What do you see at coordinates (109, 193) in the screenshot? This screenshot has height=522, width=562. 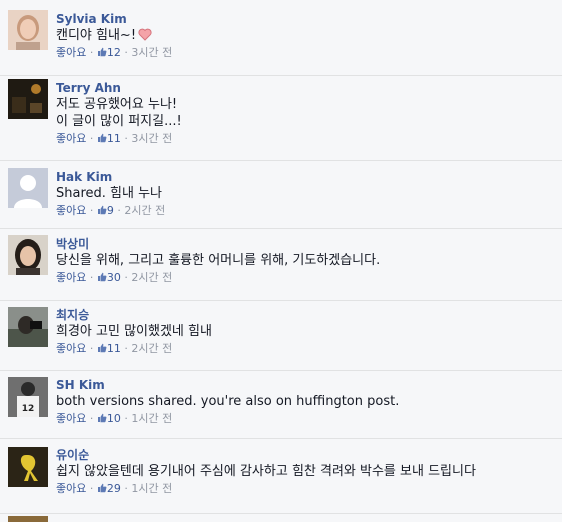 I see `comment-text: Shared. 힘내 누나` at bounding box center [109, 193].